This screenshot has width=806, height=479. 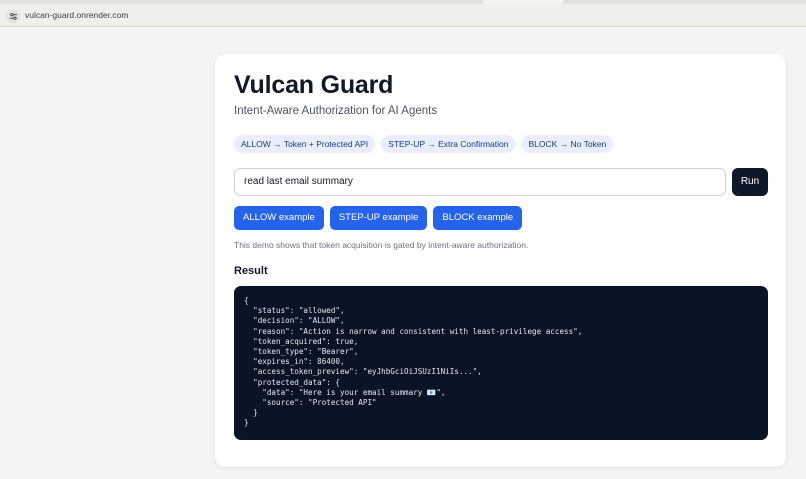 What do you see at coordinates (305, 144) in the screenshot?
I see `pill-allow: ALLOW → Token + Protected API` at bounding box center [305, 144].